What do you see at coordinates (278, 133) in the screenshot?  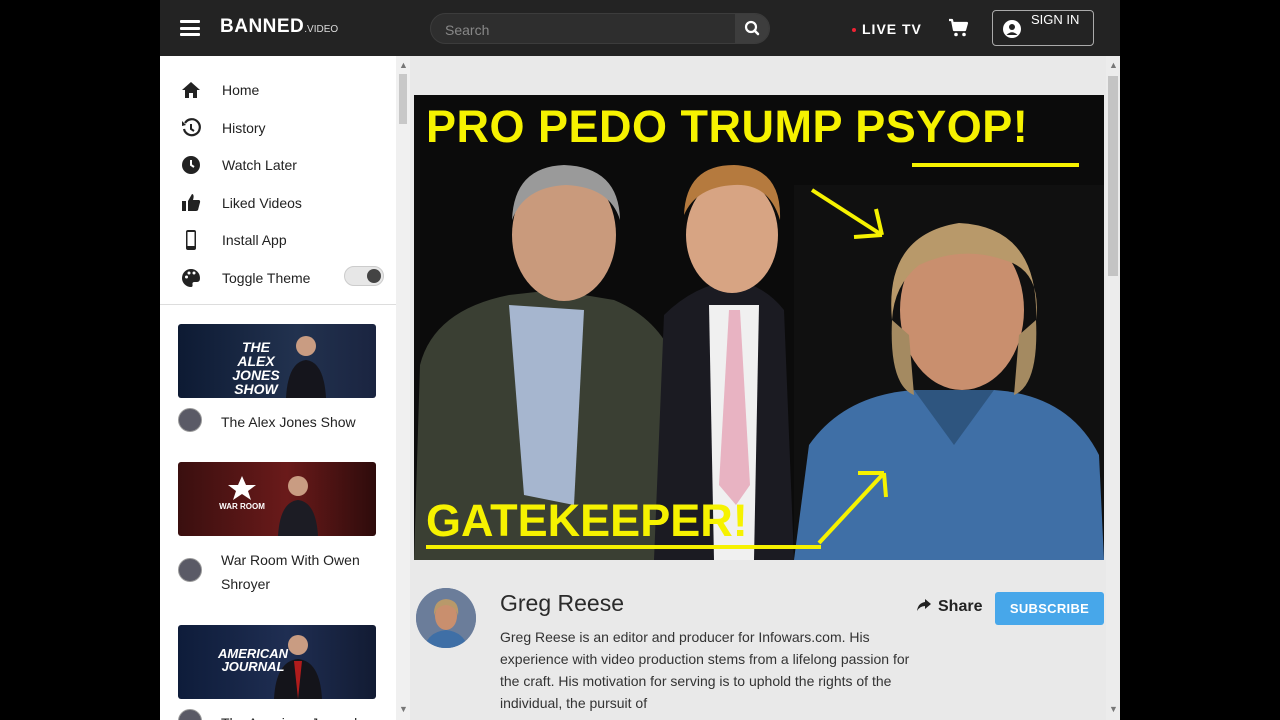 I see `sidebar-item-history: History` at bounding box center [278, 133].